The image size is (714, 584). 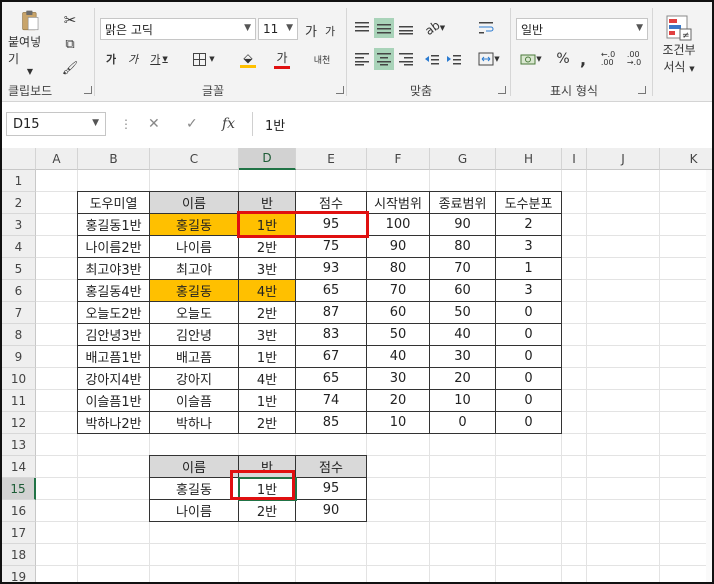 I want to click on table-cell: 김안녕3반, so click(x=113, y=334).